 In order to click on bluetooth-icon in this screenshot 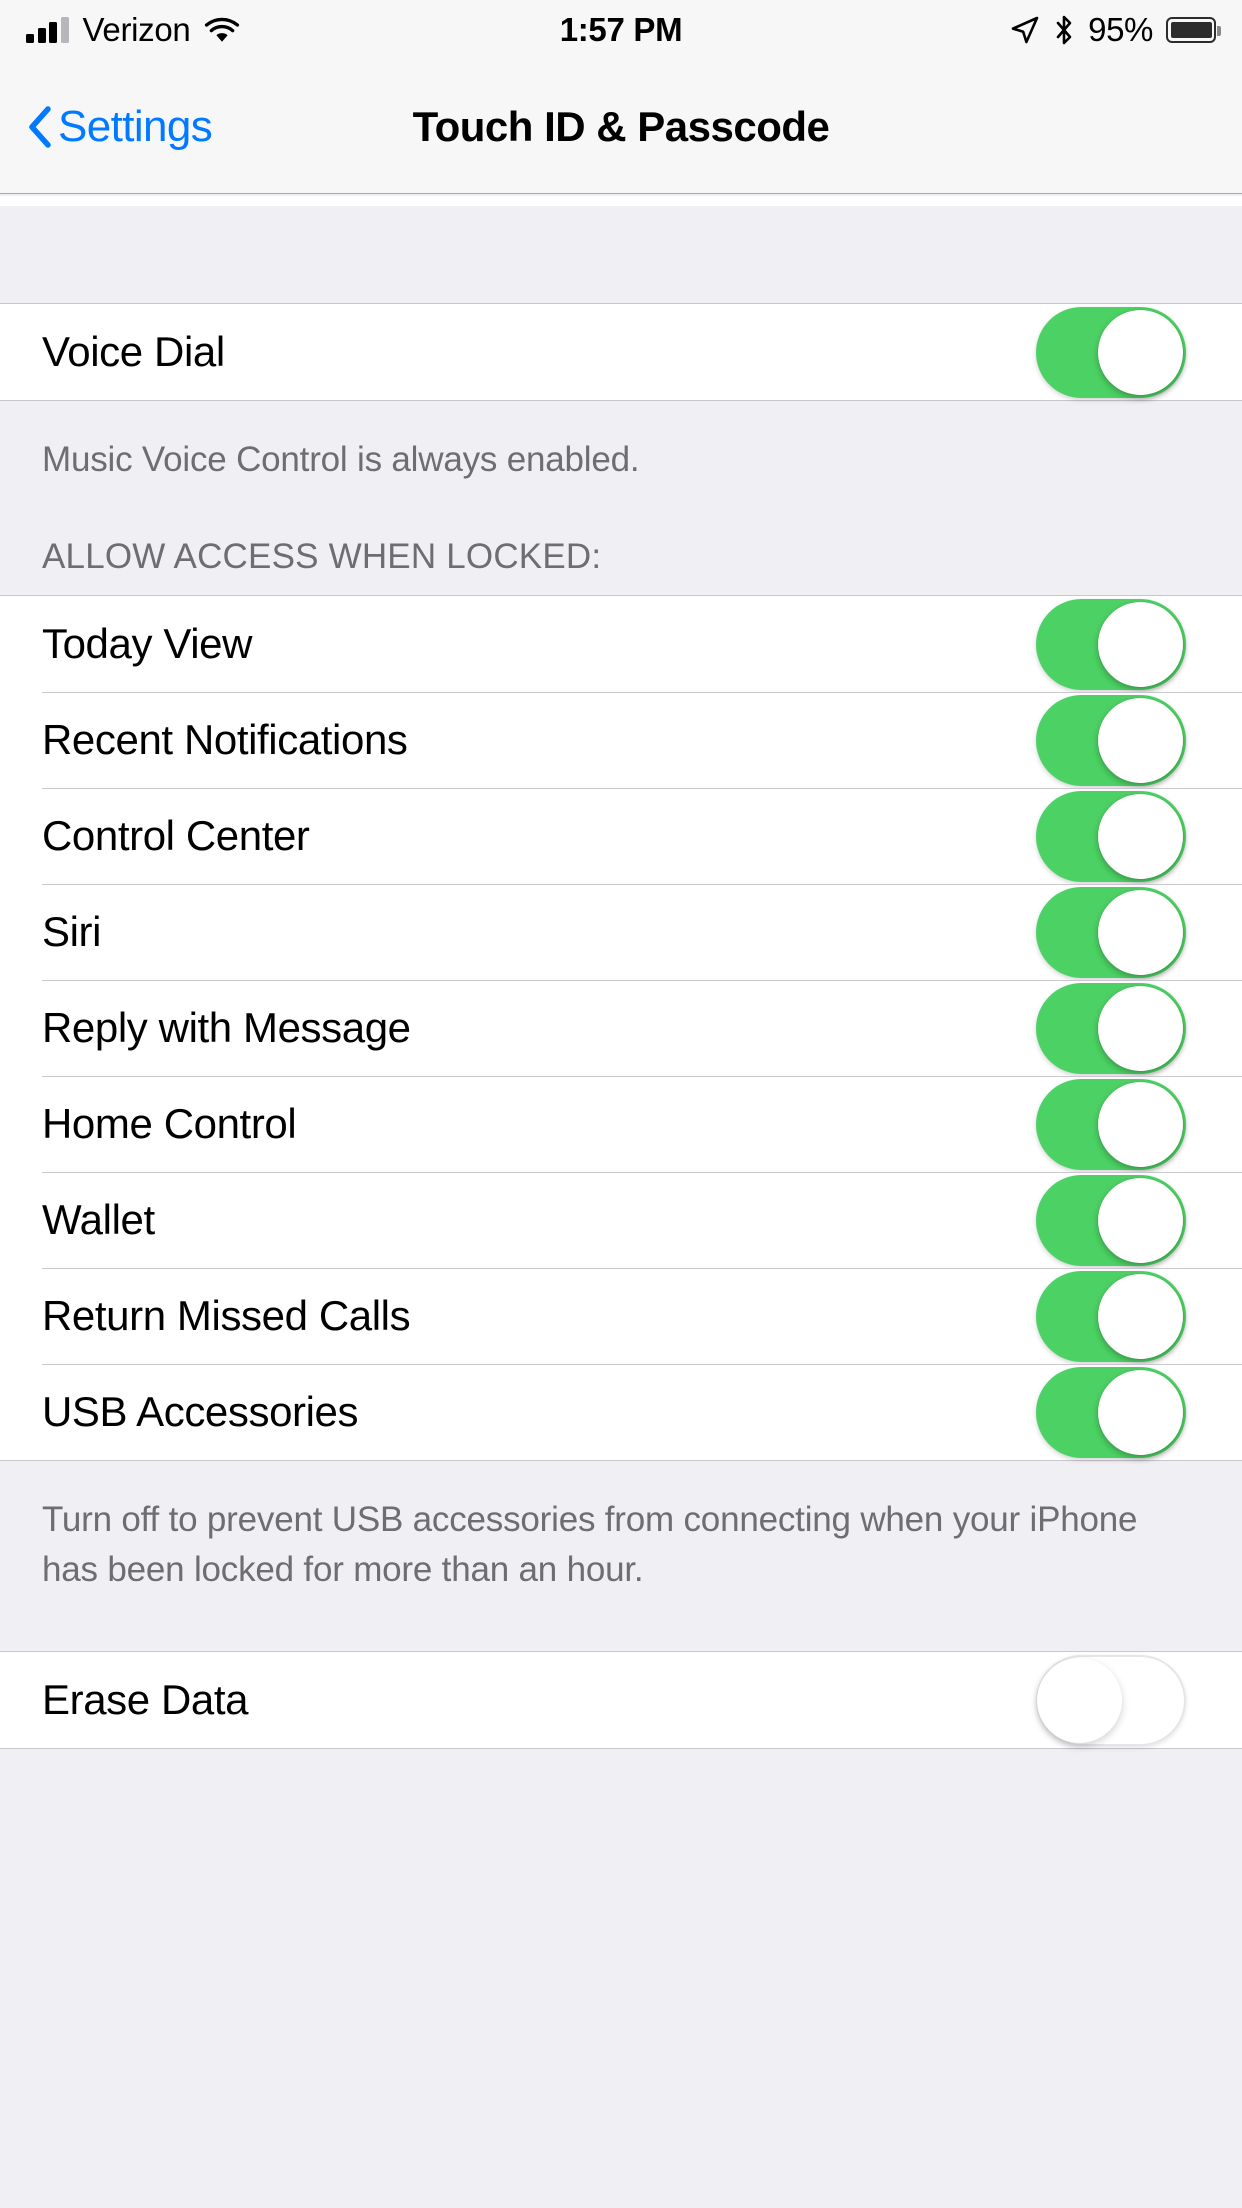, I will do `click(1064, 30)`.